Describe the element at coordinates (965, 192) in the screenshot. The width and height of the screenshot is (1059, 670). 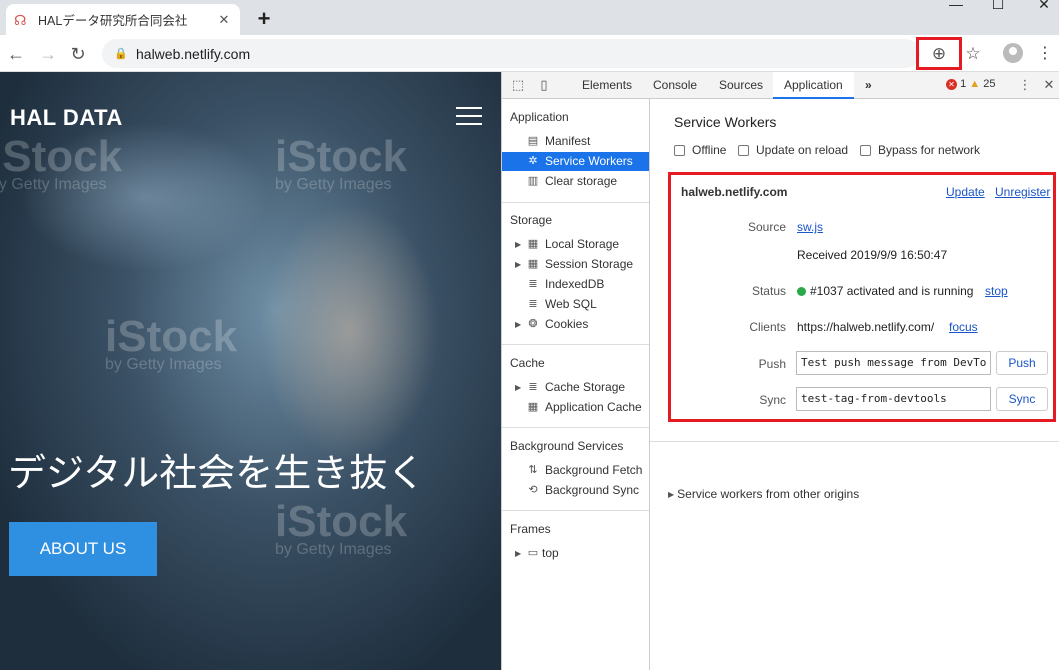
I see `update-link: Update` at that location.